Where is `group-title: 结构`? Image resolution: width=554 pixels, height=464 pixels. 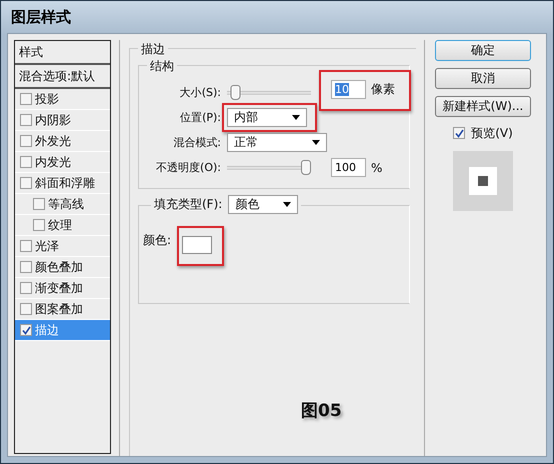
group-title: 结构 is located at coordinates (162, 66).